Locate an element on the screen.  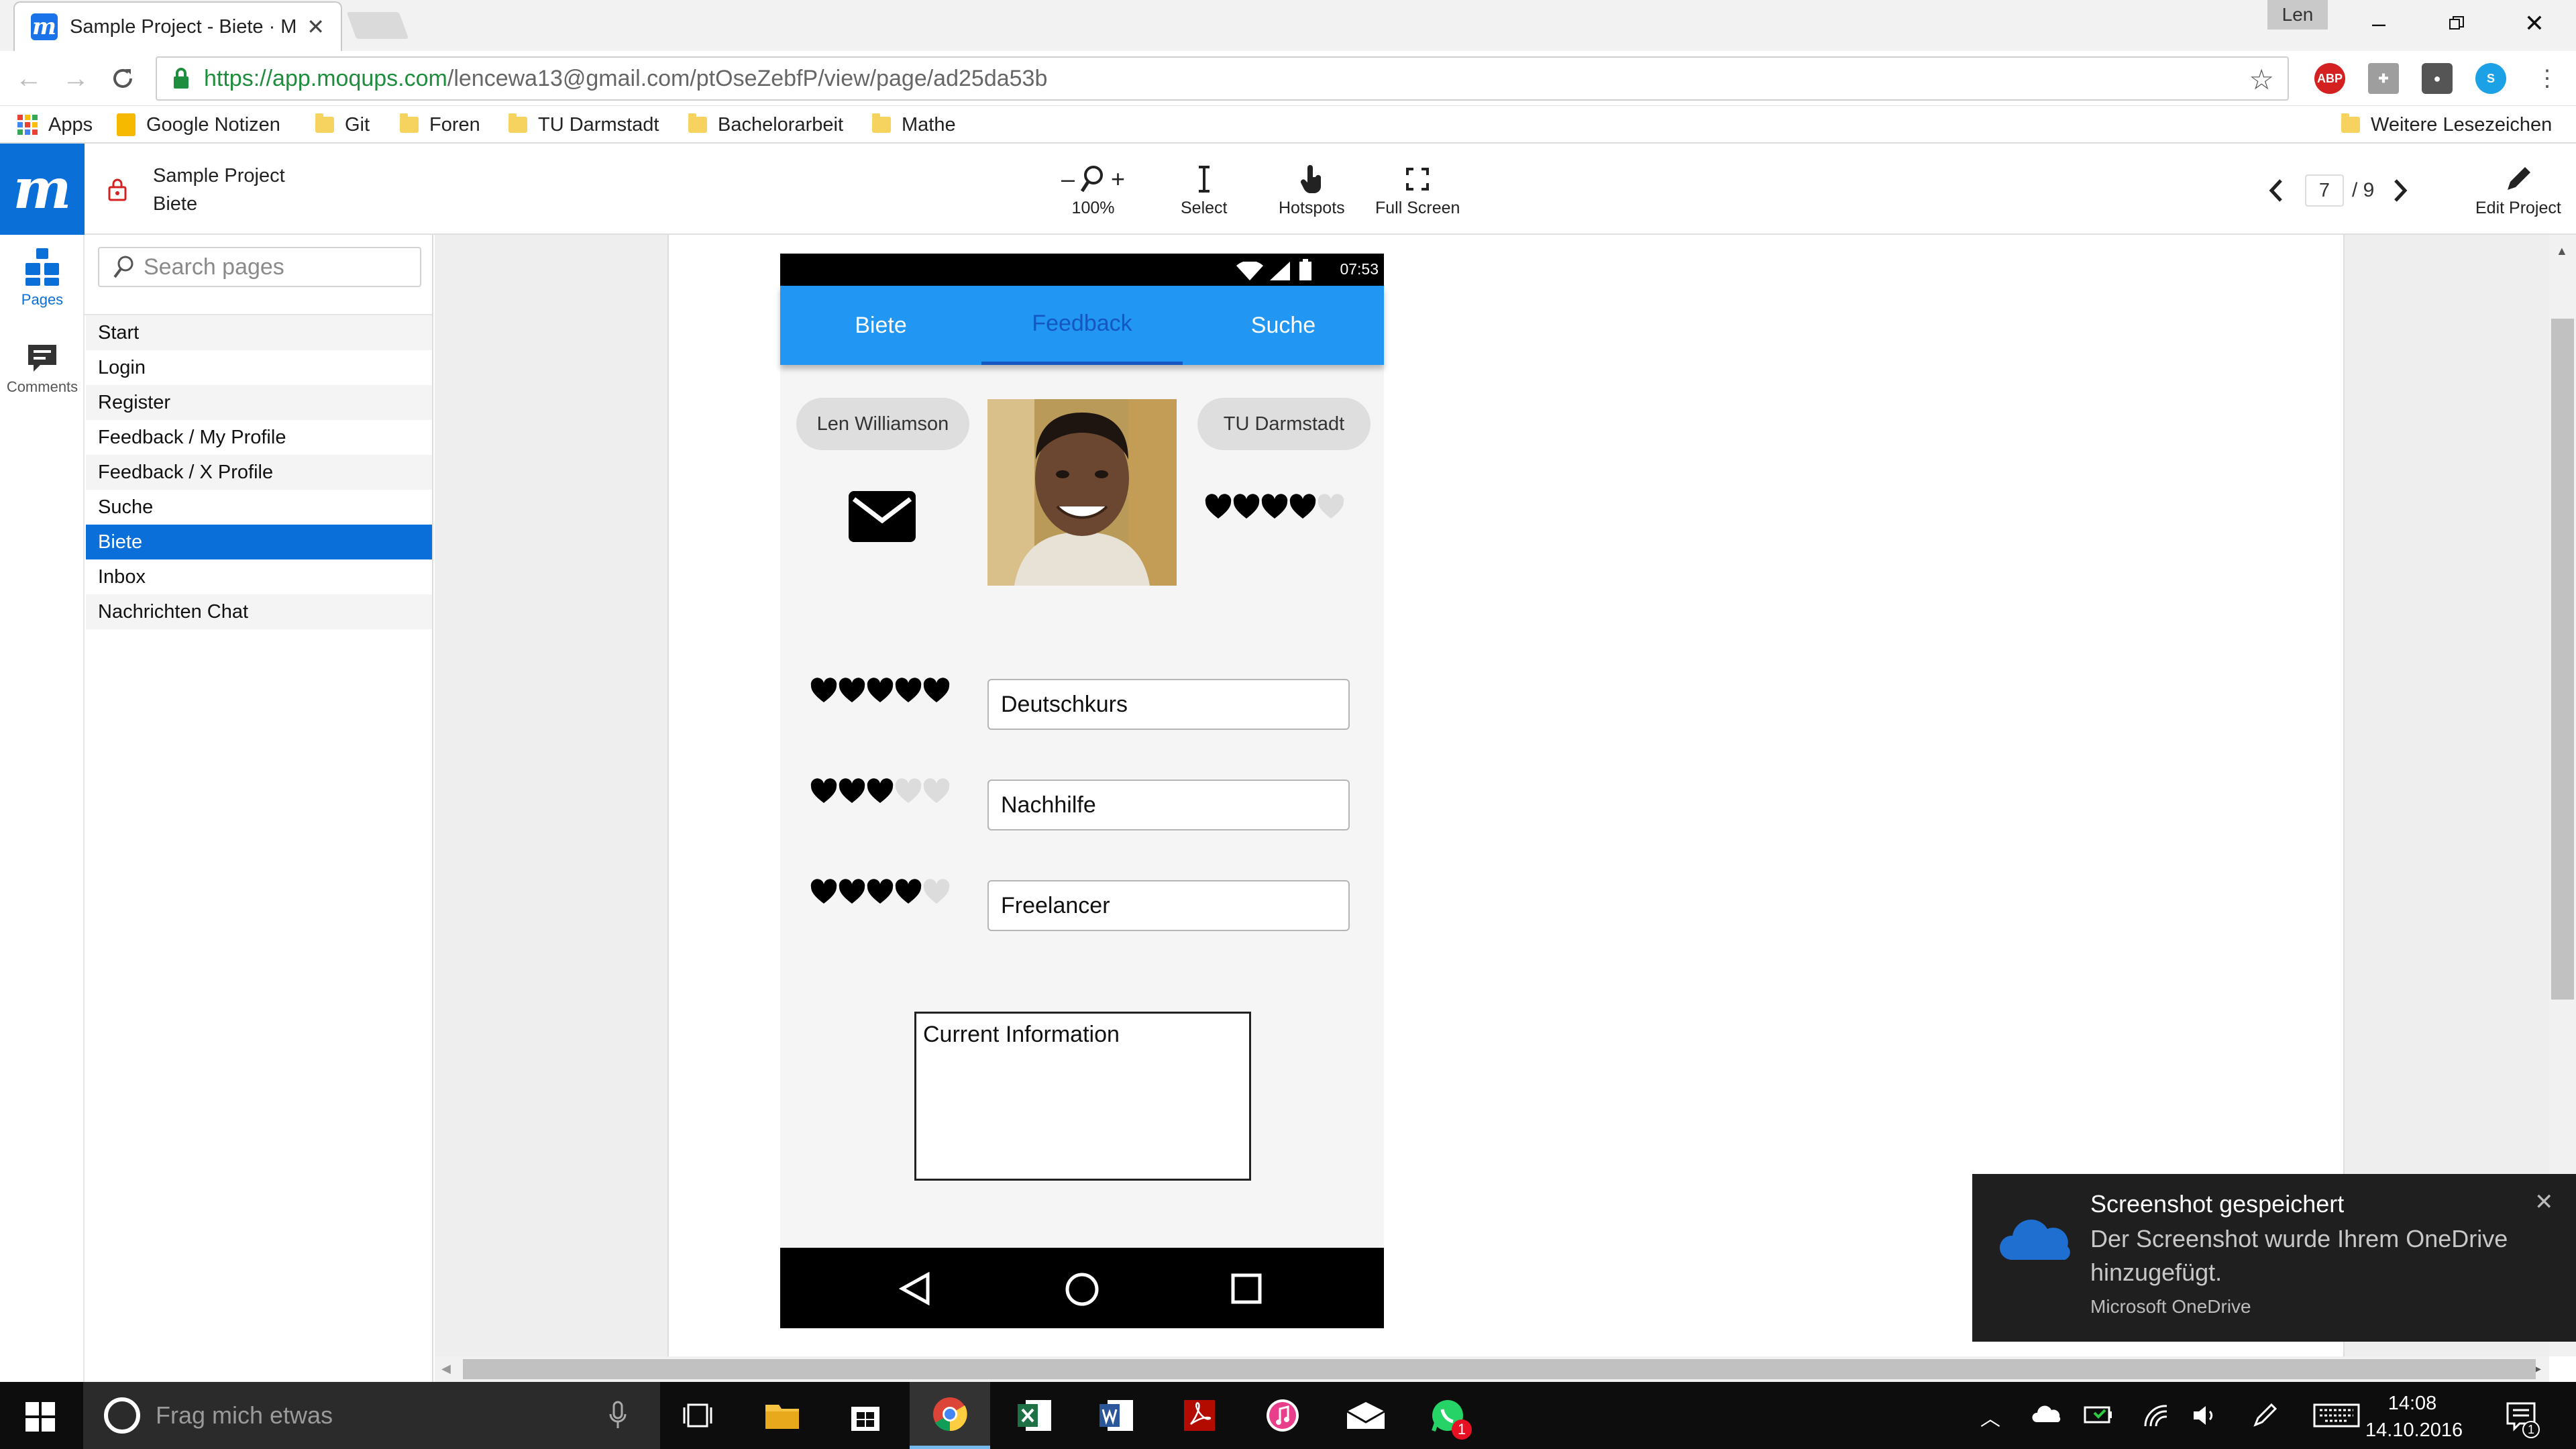
next-page-icon is located at coordinates (2400, 190).